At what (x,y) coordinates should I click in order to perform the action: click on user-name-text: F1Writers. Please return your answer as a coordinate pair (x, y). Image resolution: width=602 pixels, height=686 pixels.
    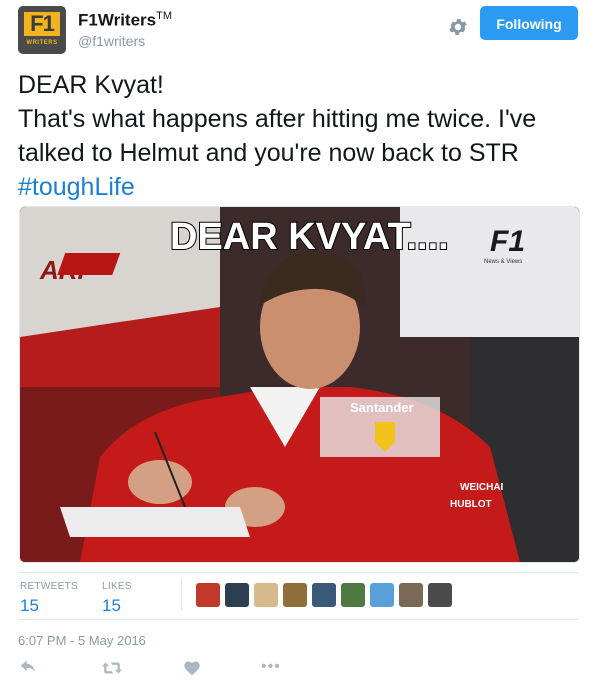
    Looking at the image, I should click on (117, 20).